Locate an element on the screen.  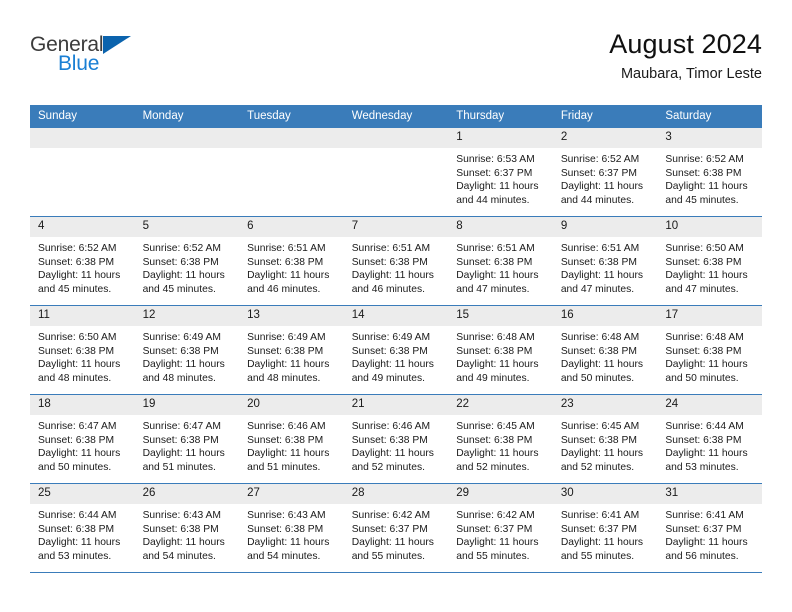
daylight-text: and 45 minutes. is located at coordinates (179, 289).